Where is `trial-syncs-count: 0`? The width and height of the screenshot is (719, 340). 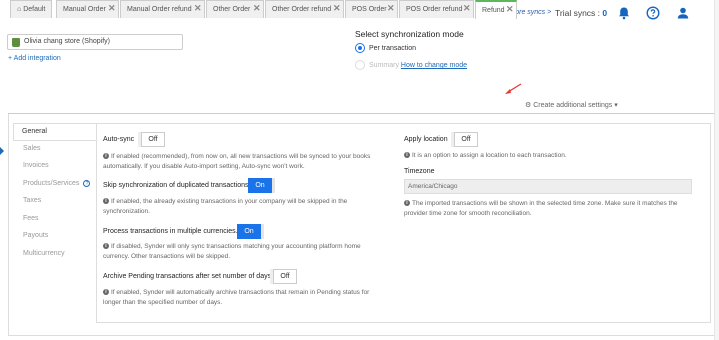 trial-syncs-count: 0 is located at coordinates (605, 13).